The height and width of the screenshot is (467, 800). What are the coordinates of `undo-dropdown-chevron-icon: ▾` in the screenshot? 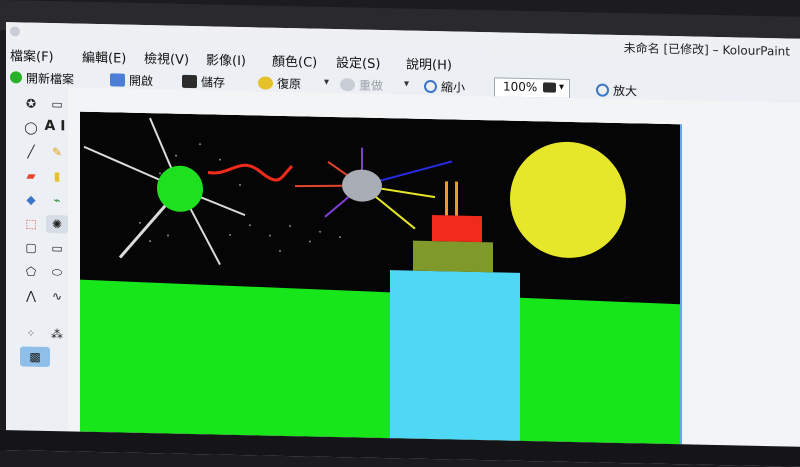 It's located at (326, 82).